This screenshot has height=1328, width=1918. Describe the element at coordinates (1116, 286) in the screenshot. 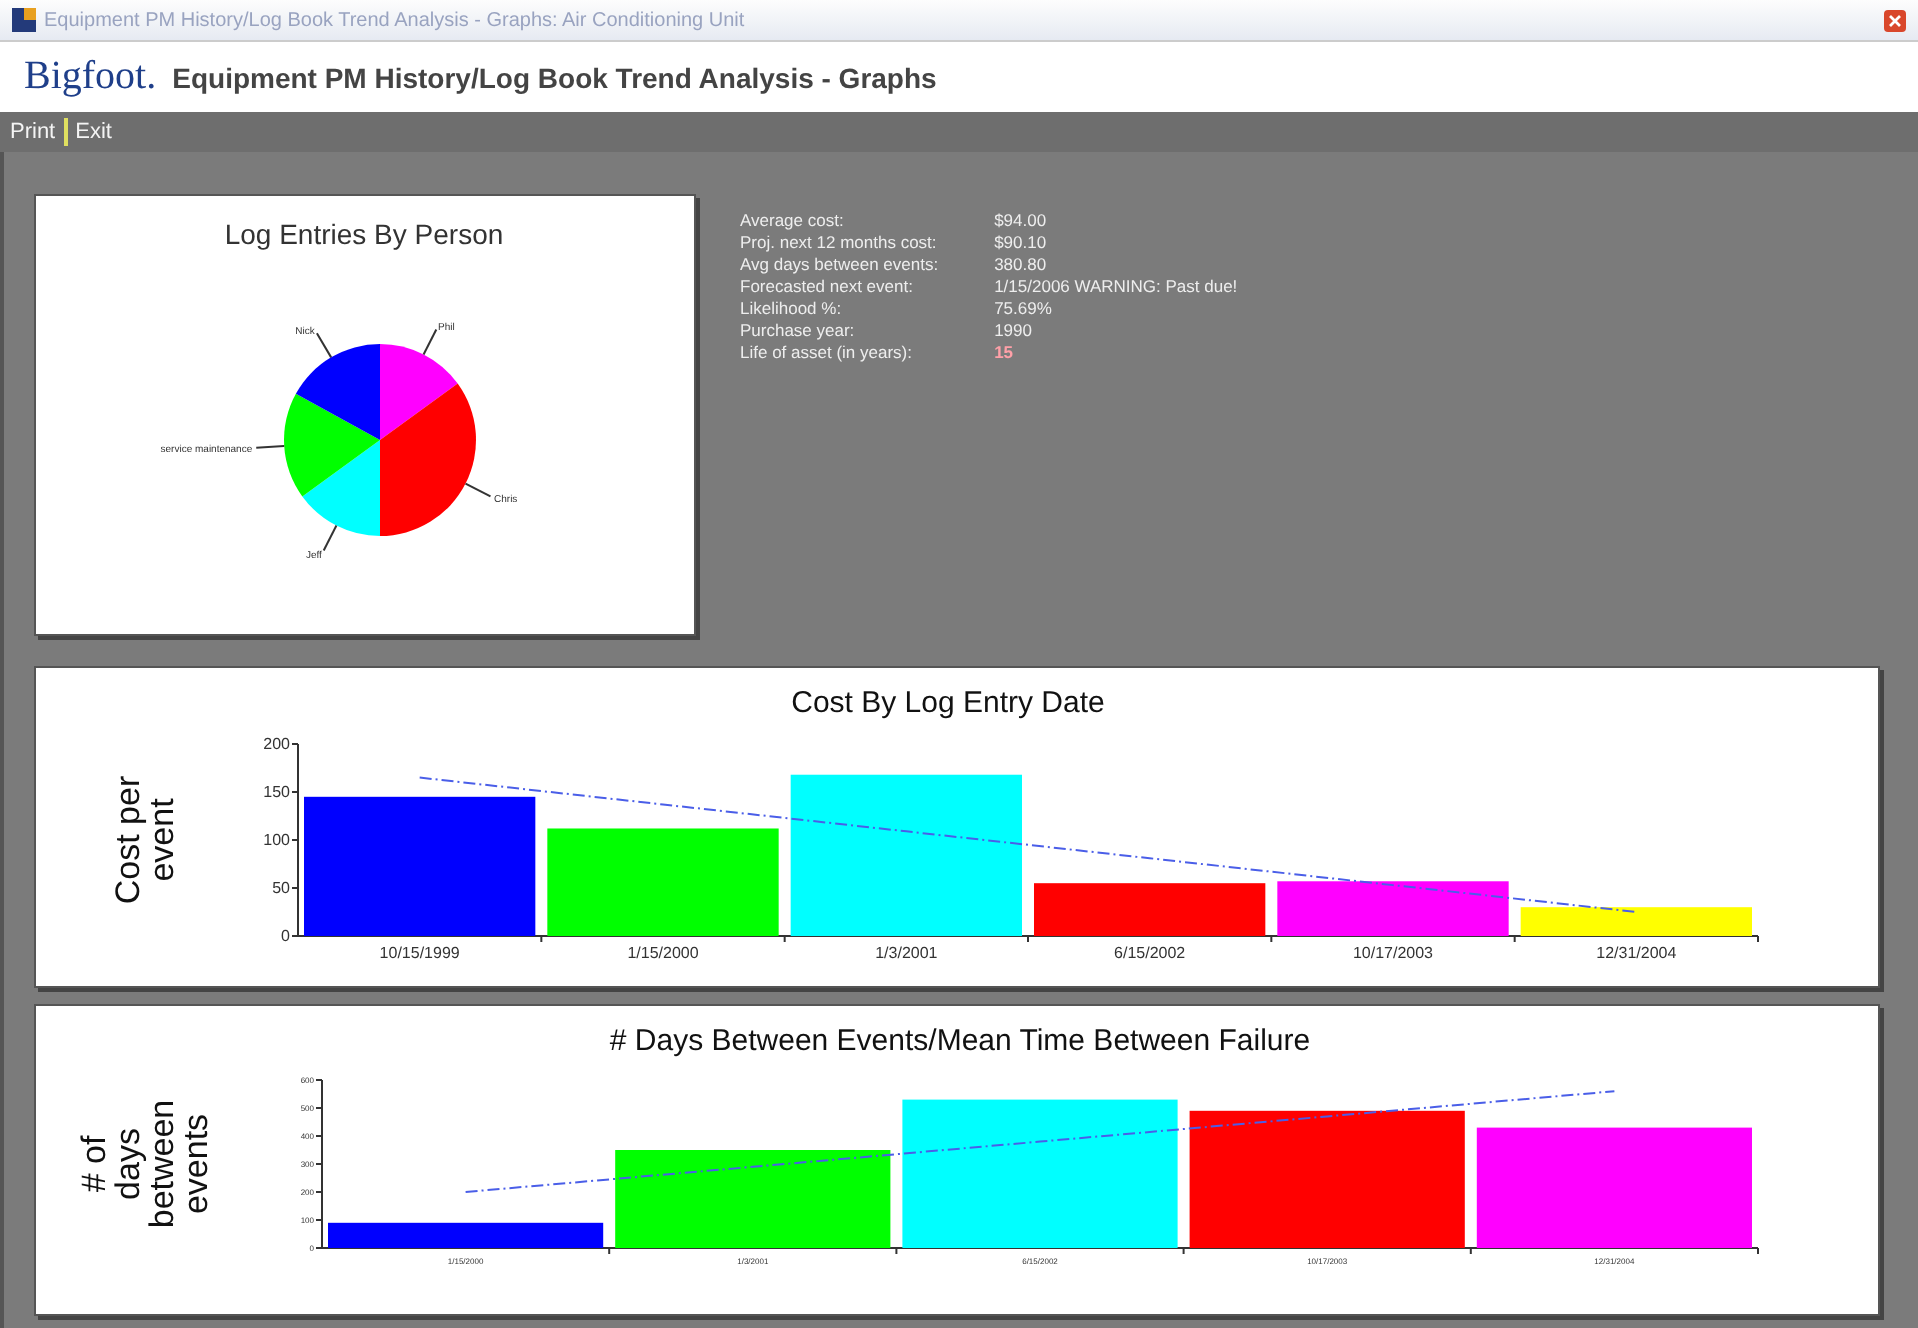

I see `stat-value: 1/15/2006 WARNING: Past due!` at that location.